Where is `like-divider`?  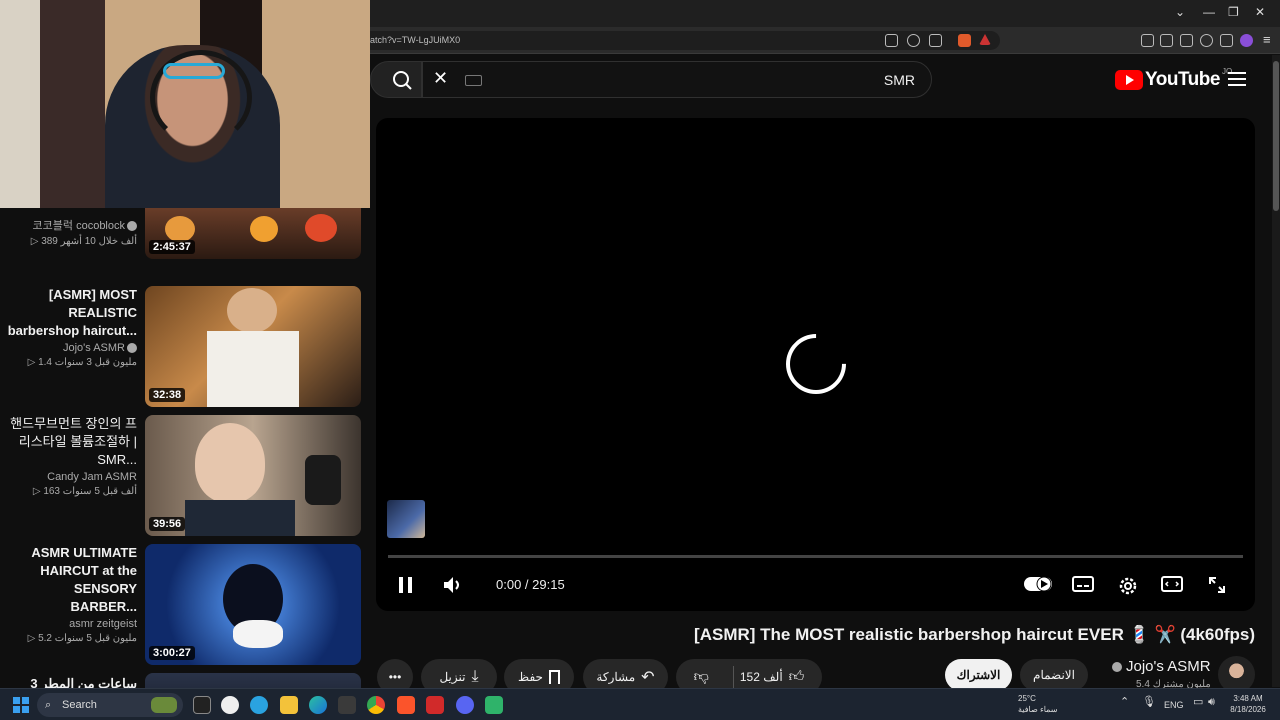
like-divider is located at coordinates (733, 677).